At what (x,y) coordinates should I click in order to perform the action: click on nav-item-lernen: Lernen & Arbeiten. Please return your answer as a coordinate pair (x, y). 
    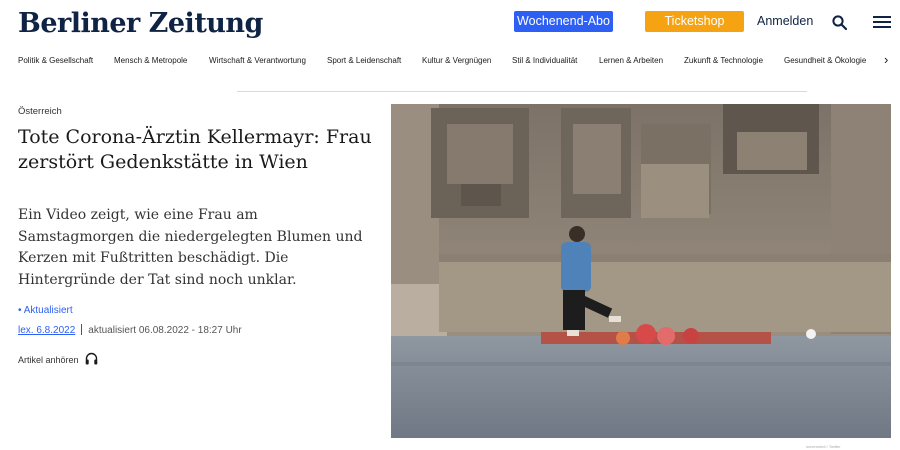
    Looking at the image, I should click on (631, 60).